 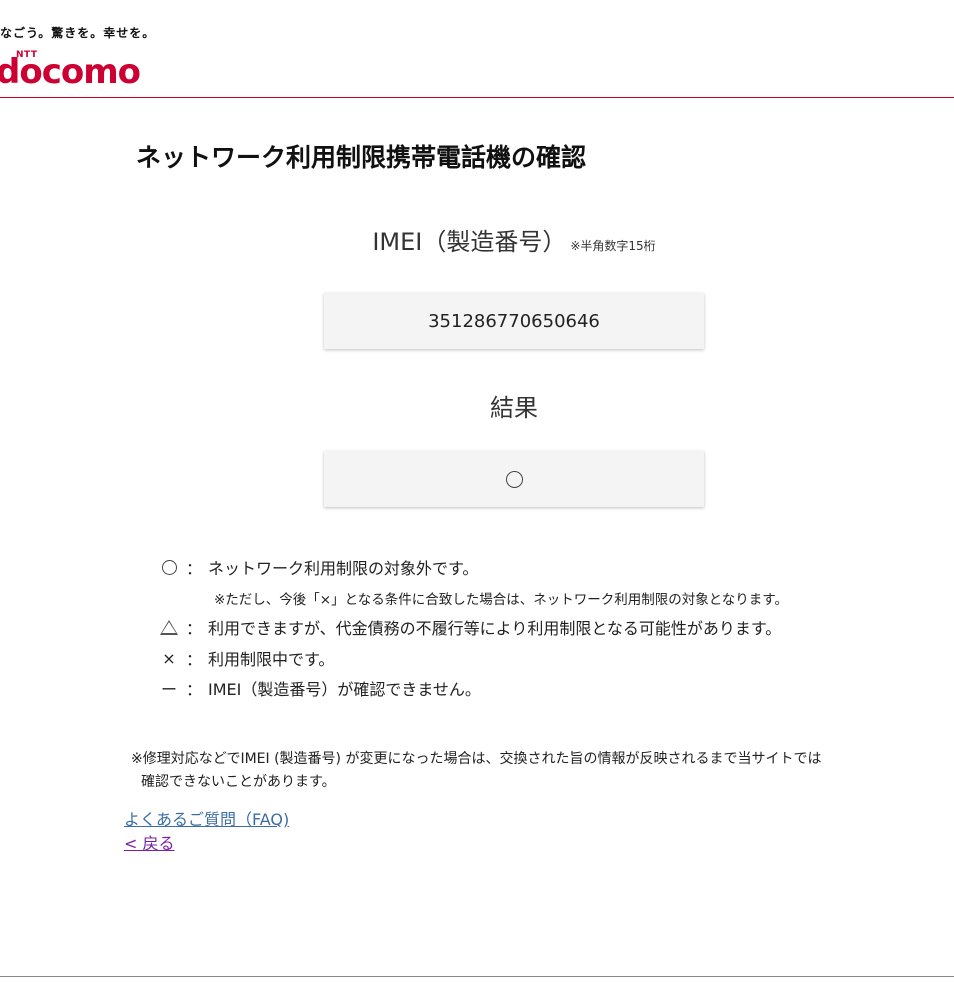 I want to click on legend-text: 利用できますが、代金債務の不履行等により利用制限となる可能性があります。, so click(x=495, y=628).